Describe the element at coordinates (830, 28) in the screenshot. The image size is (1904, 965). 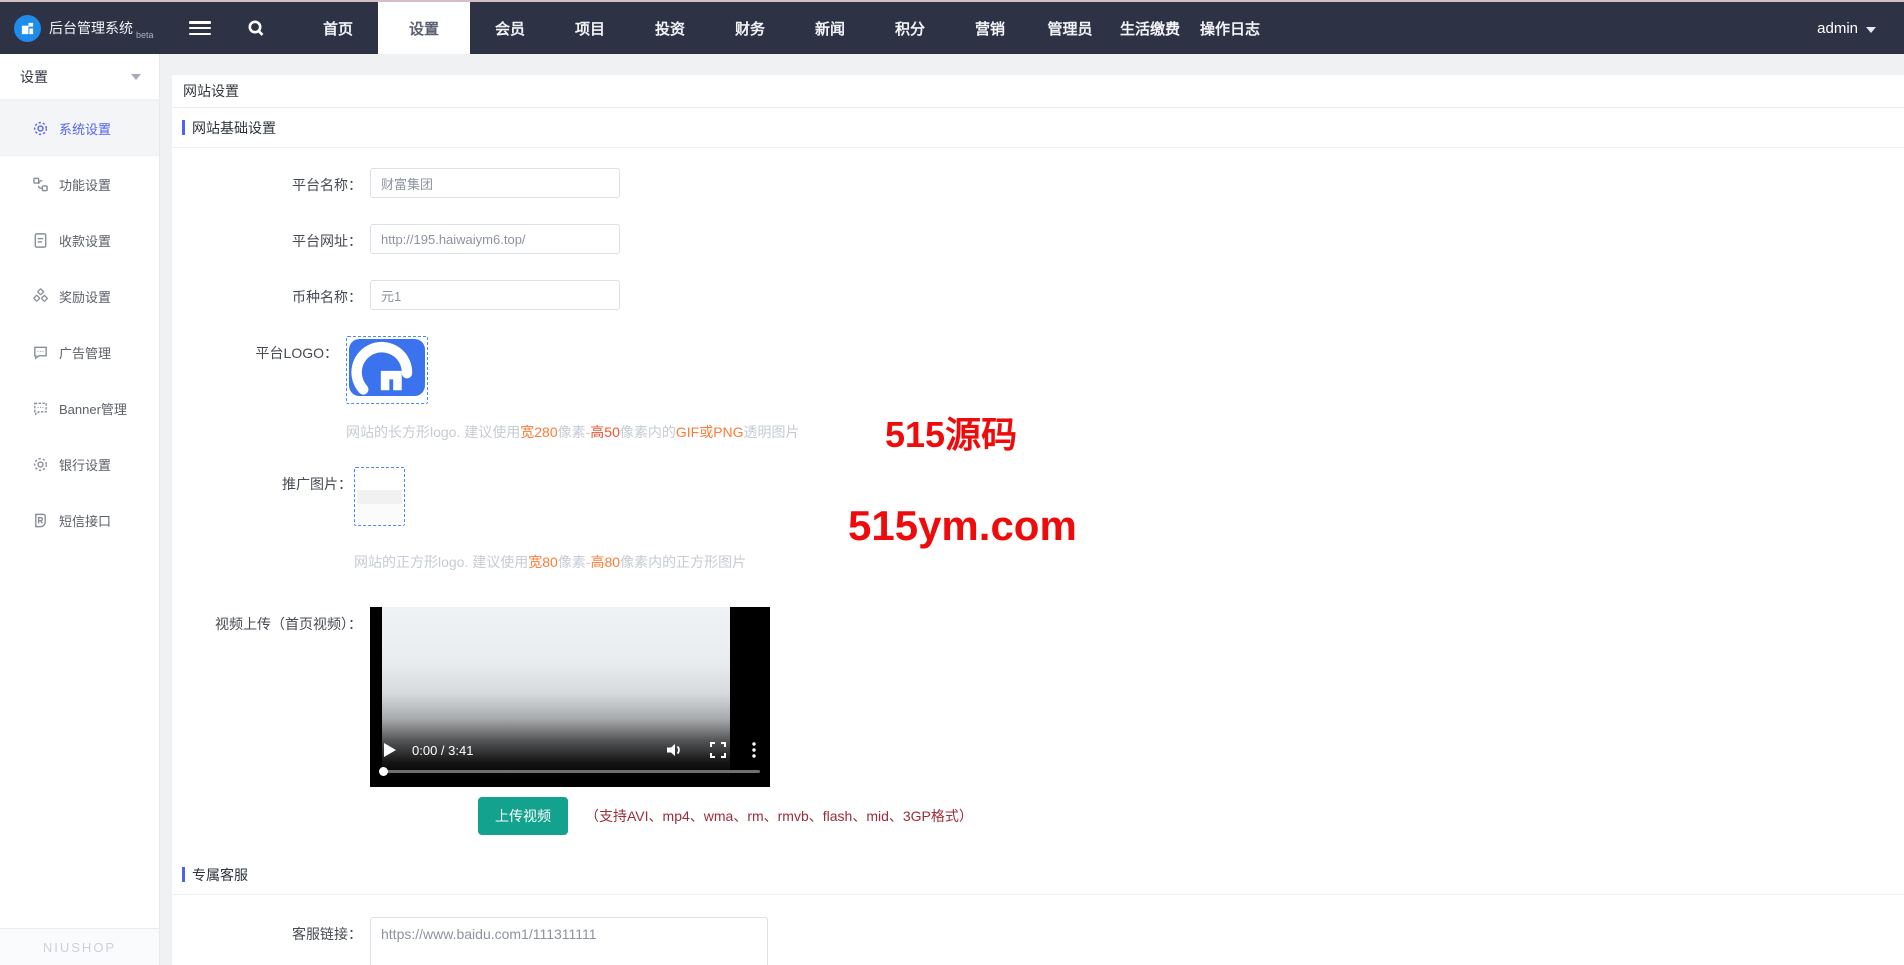
I see `nav-item-news: 新闻` at that location.